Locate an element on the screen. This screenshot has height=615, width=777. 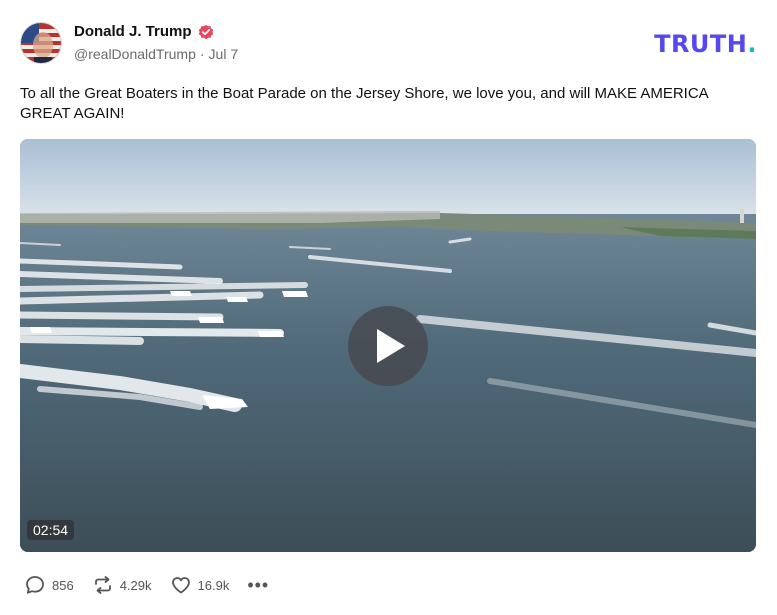
author-name-row: Donald J. Trump is located at coordinates (144, 31).